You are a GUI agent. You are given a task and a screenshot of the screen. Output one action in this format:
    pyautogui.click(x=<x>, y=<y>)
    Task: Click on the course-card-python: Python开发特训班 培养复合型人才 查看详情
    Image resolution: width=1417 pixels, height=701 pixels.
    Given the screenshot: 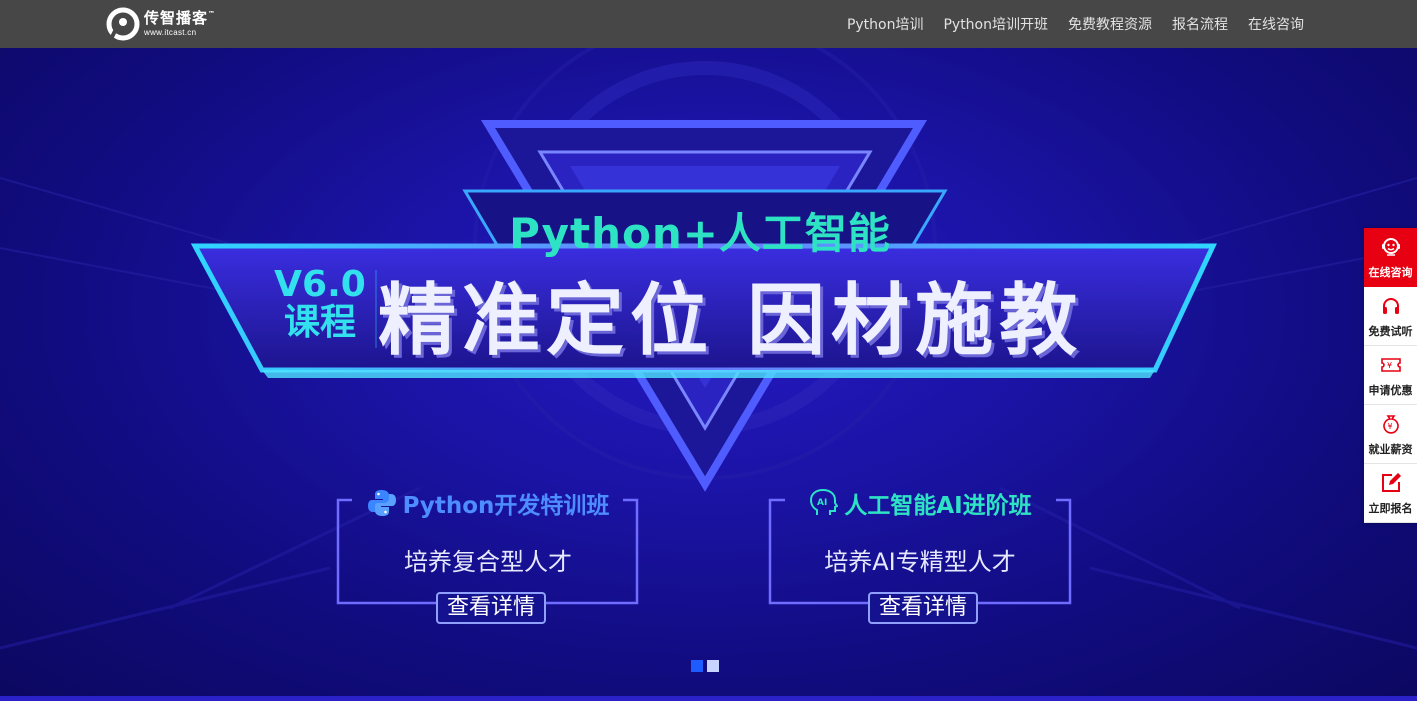 What is the action you would take?
    pyautogui.click(x=488, y=557)
    